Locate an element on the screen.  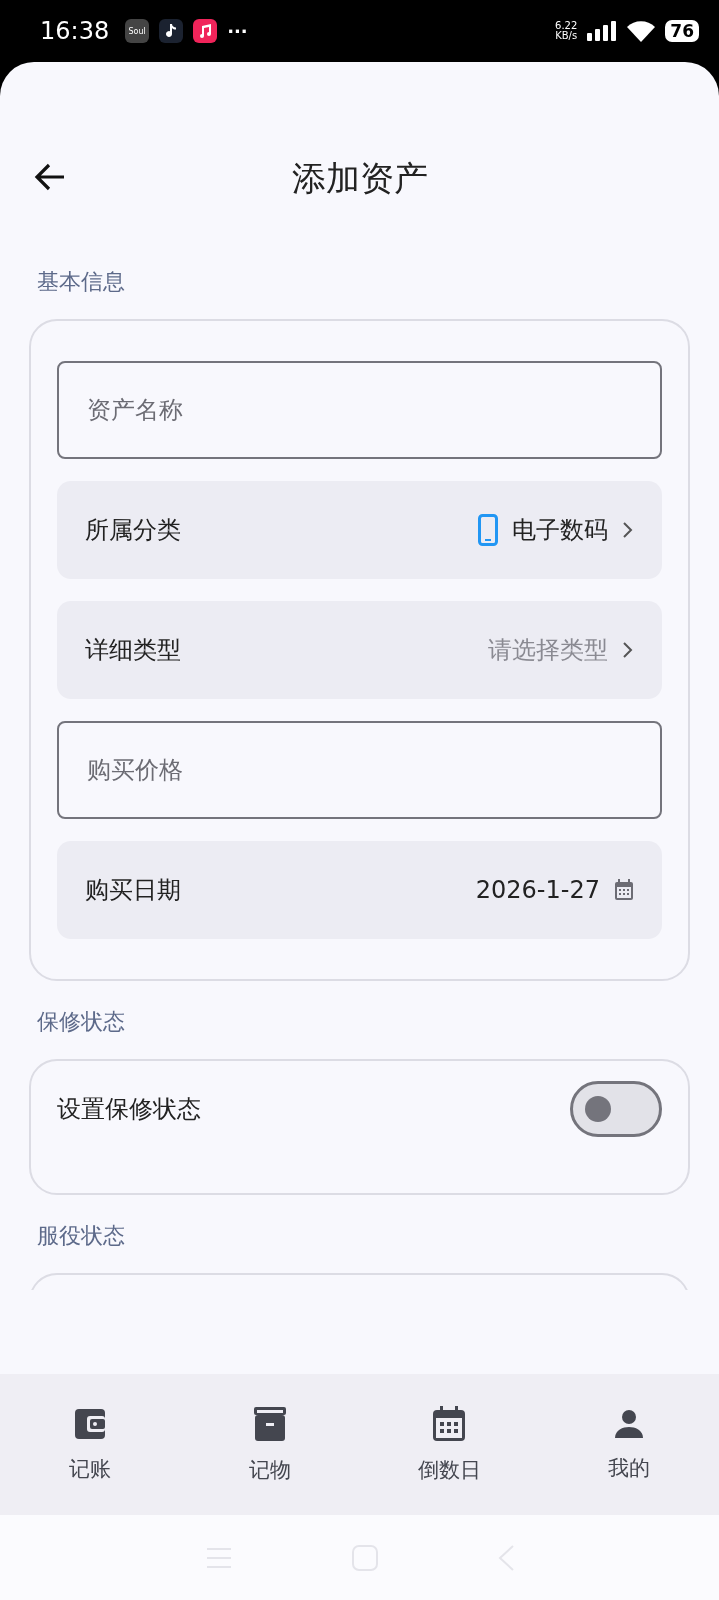
select-row: 所属分类 电子数码 is located at coordinates (359, 530).